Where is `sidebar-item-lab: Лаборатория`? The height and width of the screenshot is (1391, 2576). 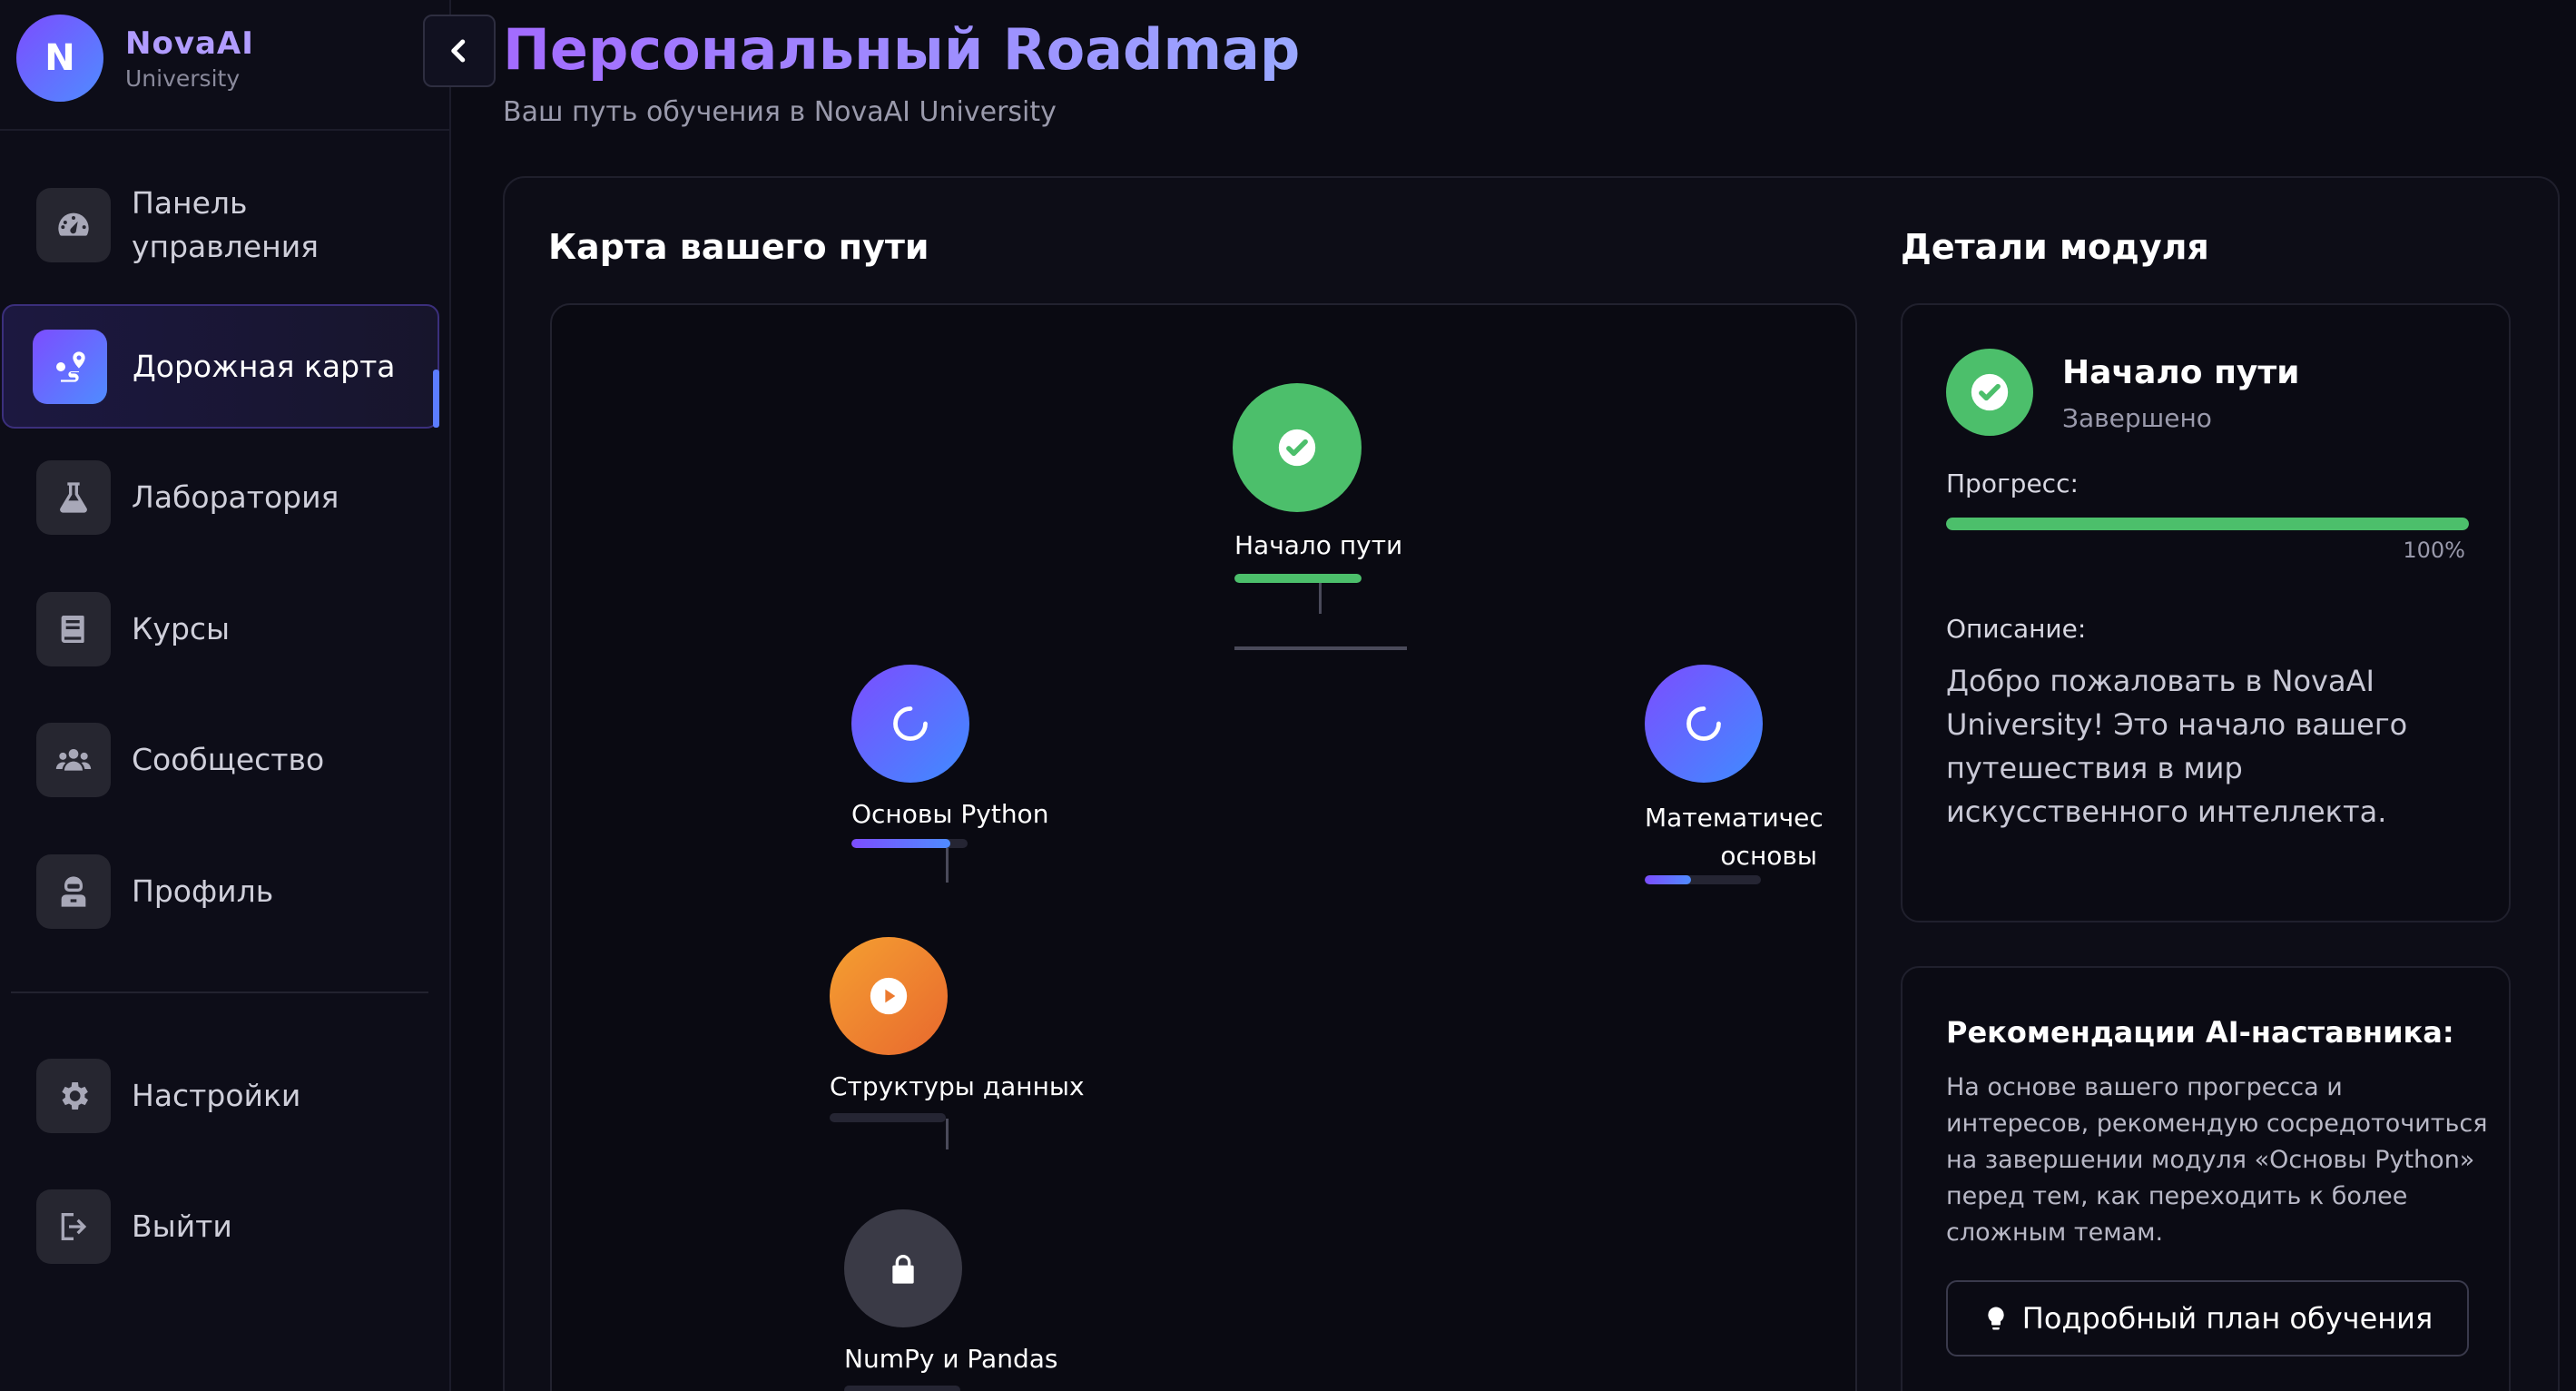 sidebar-item-lab: Лаборатория is located at coordinates (219, 498).